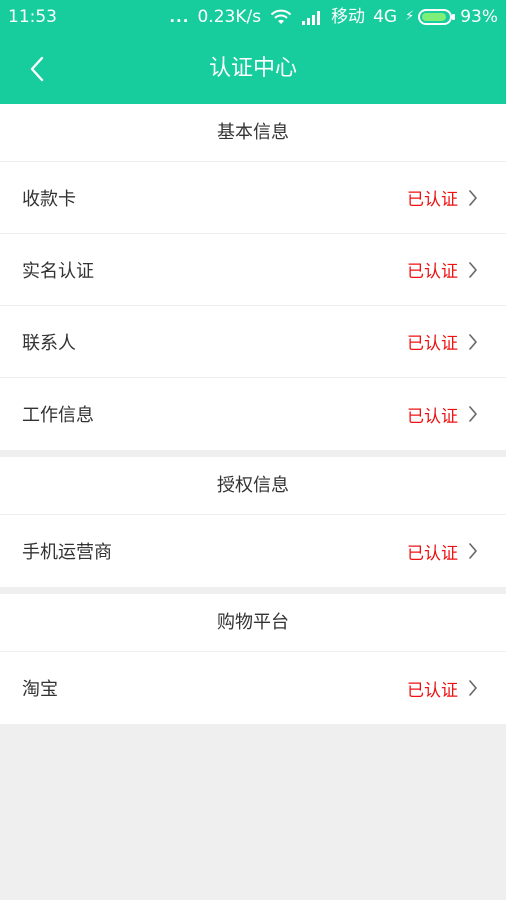  Describe the element at coordinates (49, 199) in the screenshot. I see `item-label: 收款卡` at that location.